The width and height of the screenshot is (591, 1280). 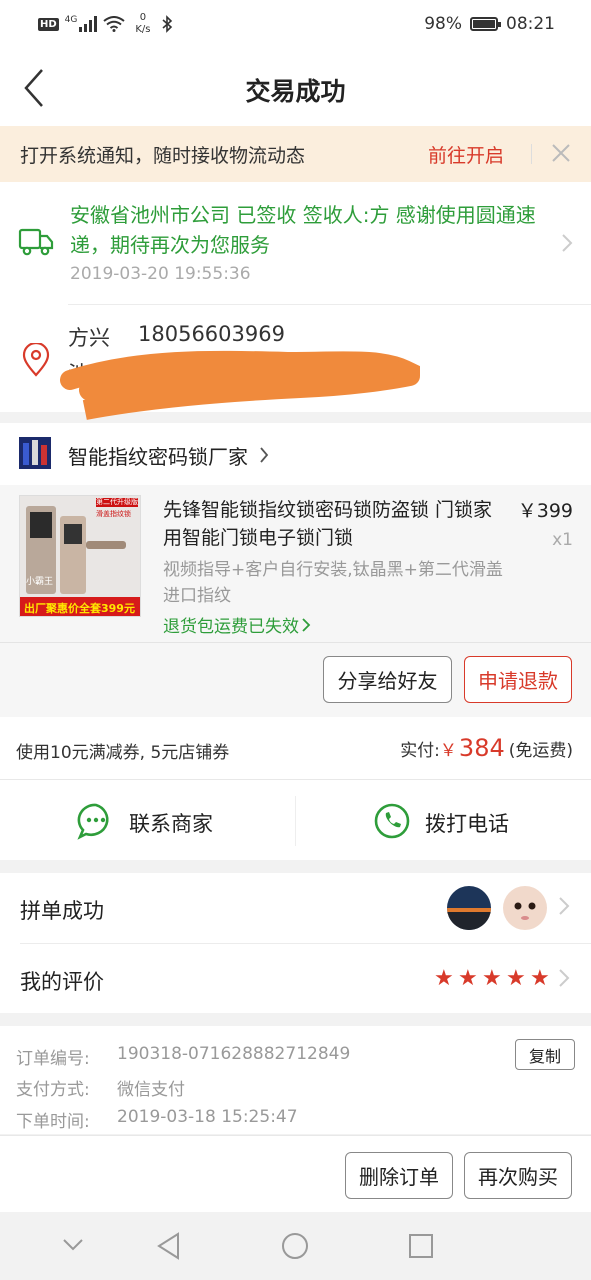 I want to click on nav-recents-icon, so click(x=421, y=1246).